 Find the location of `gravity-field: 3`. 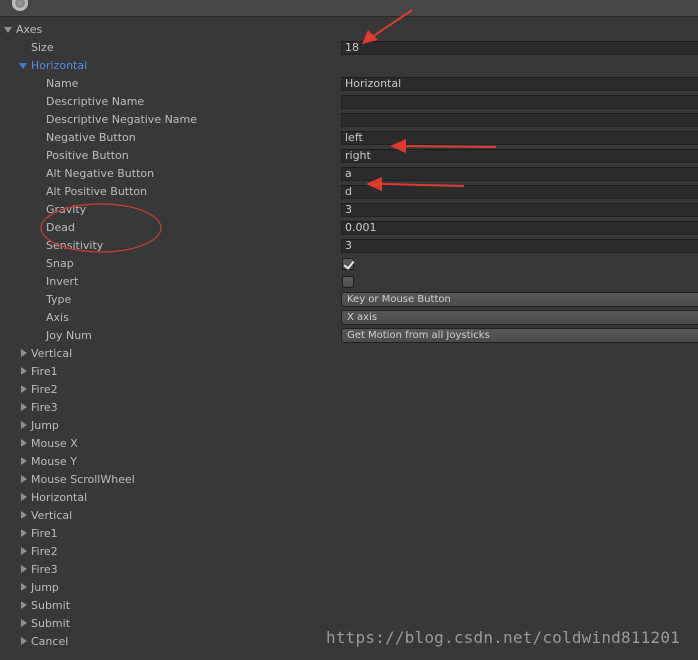

gravity-field: 3 is located at coordinates (519, 210).